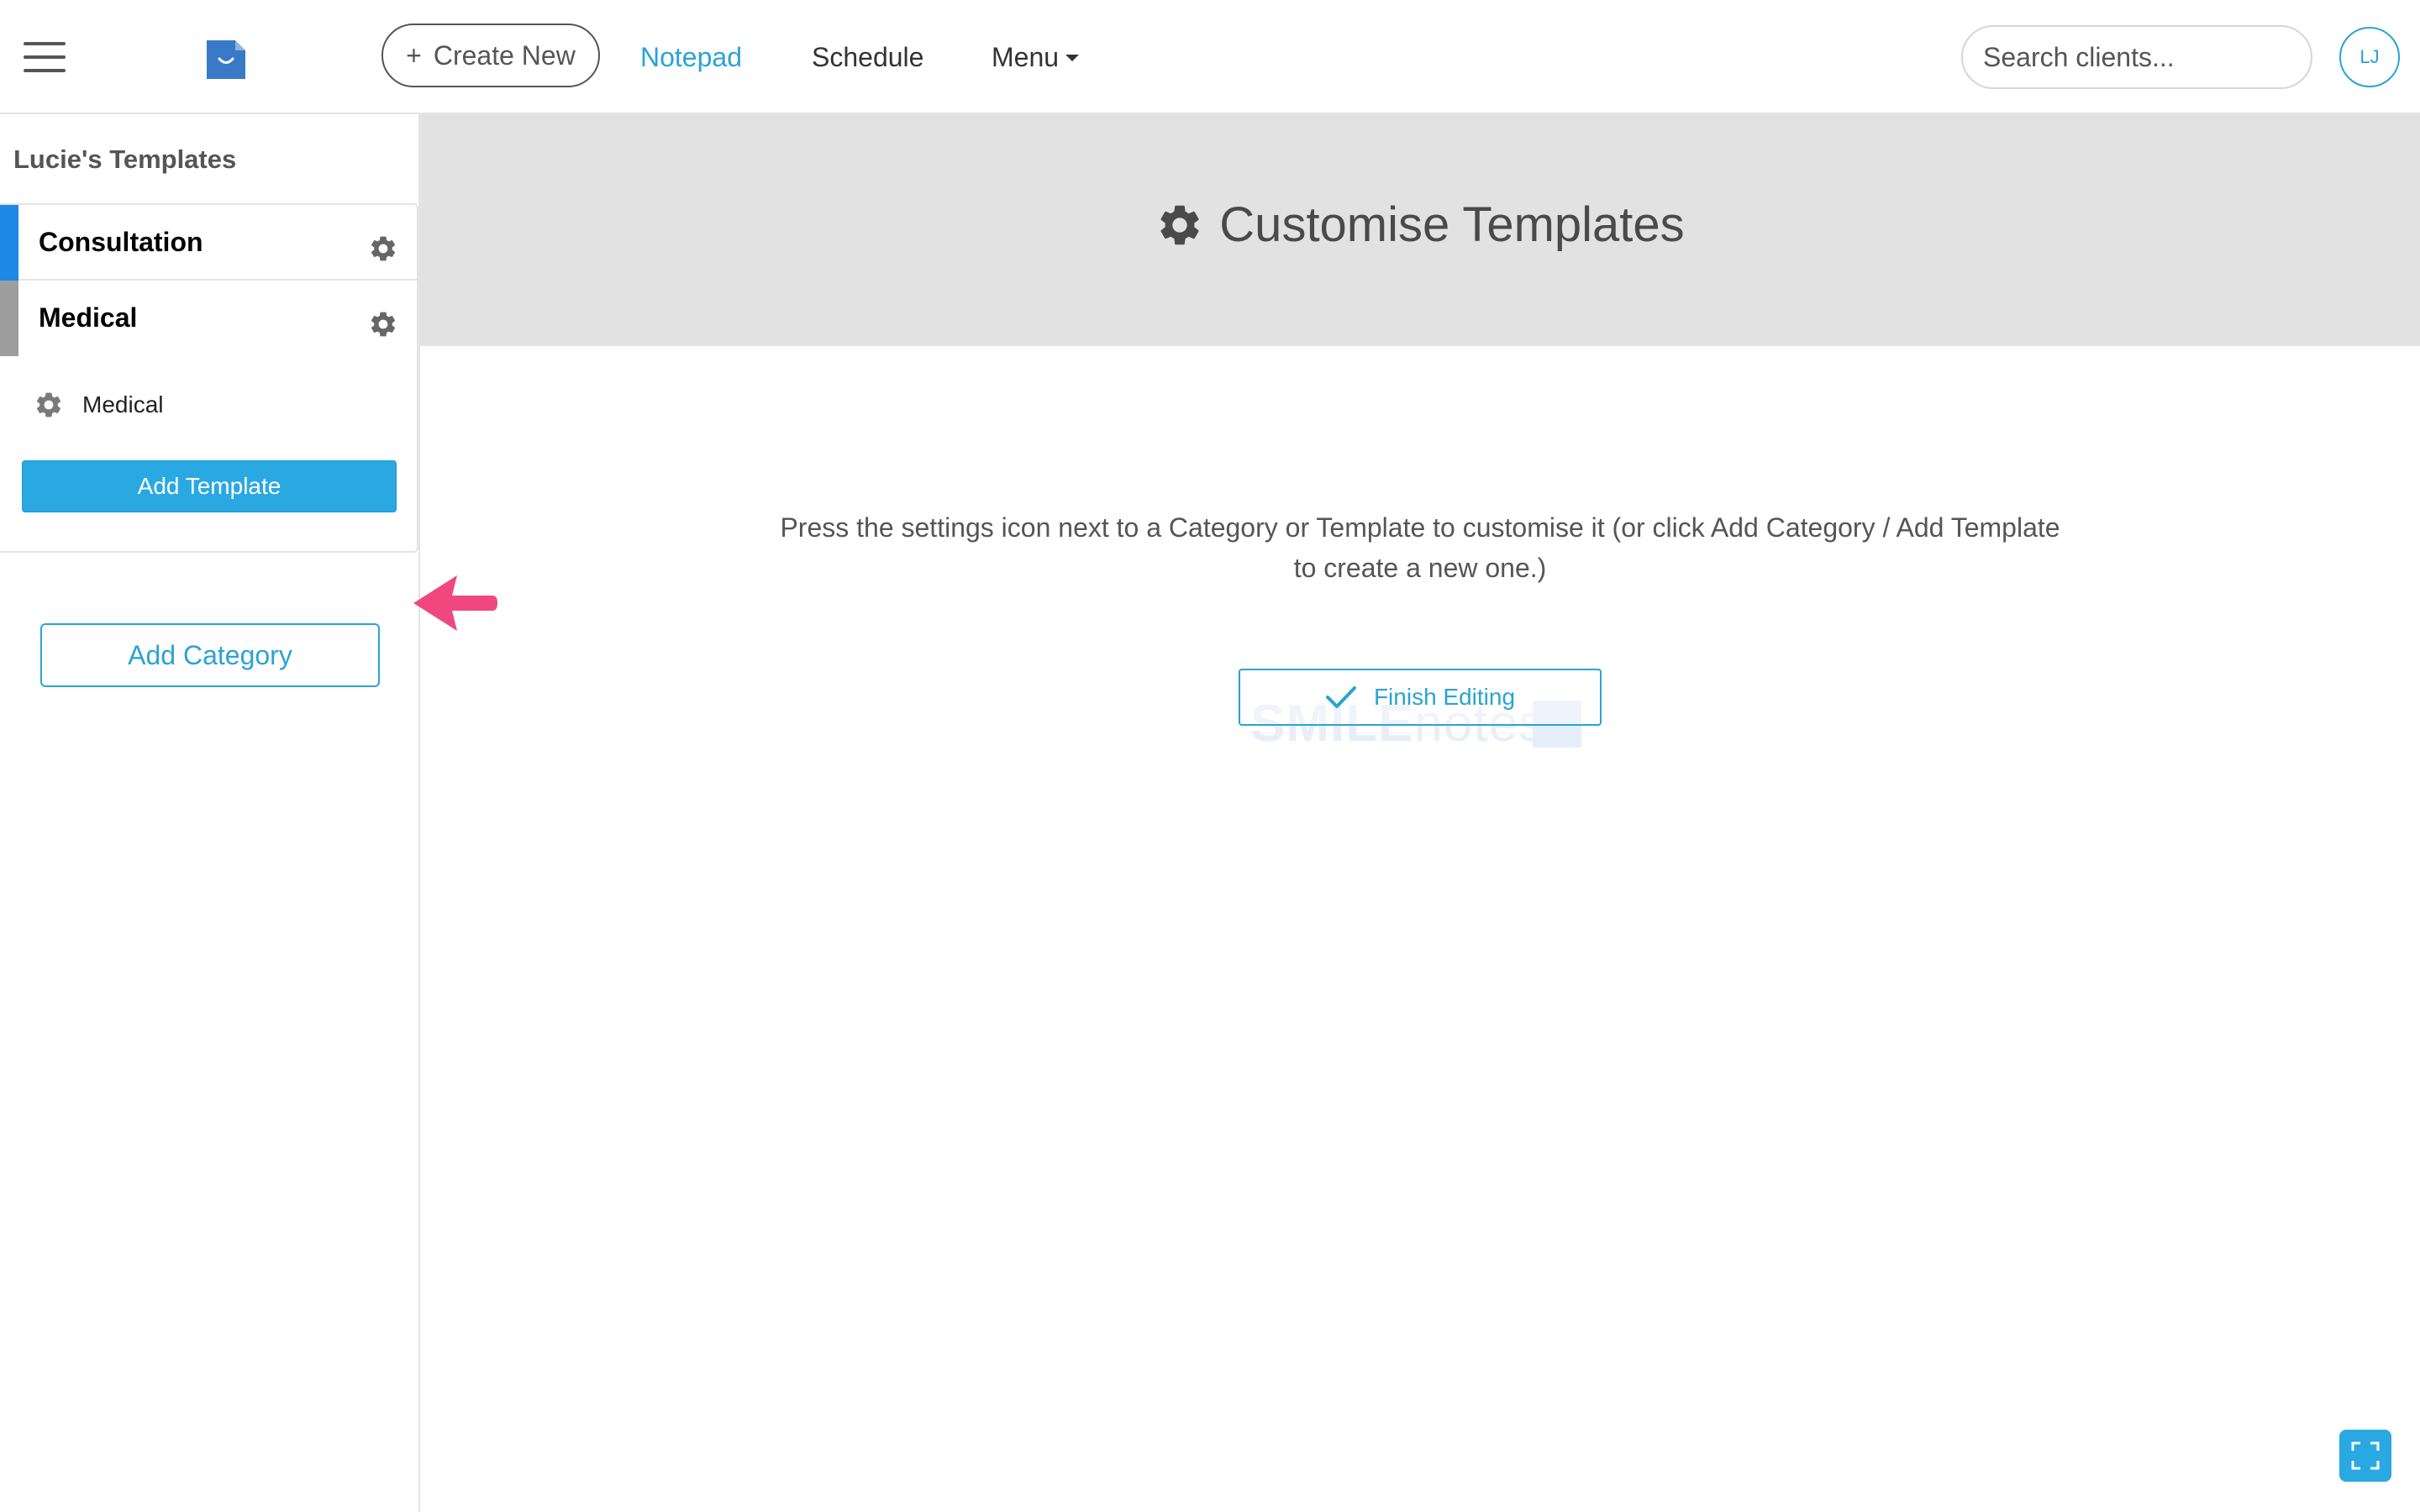 The image size is (2420, 1512). I want to click on expand-icon, so click(2365, 1456).